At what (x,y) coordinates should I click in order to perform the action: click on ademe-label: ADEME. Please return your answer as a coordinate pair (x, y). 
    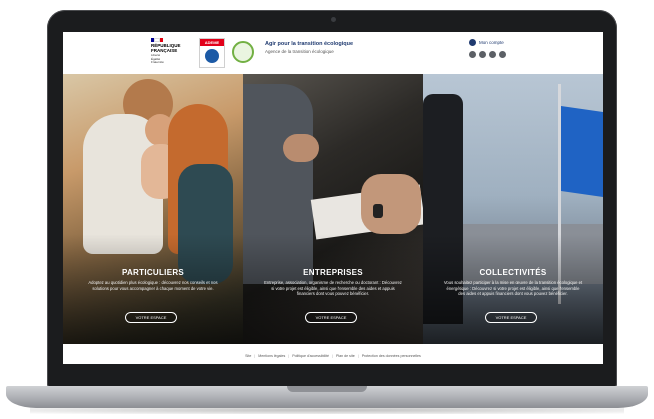
    Looking at the image, I should click on (212, 42).